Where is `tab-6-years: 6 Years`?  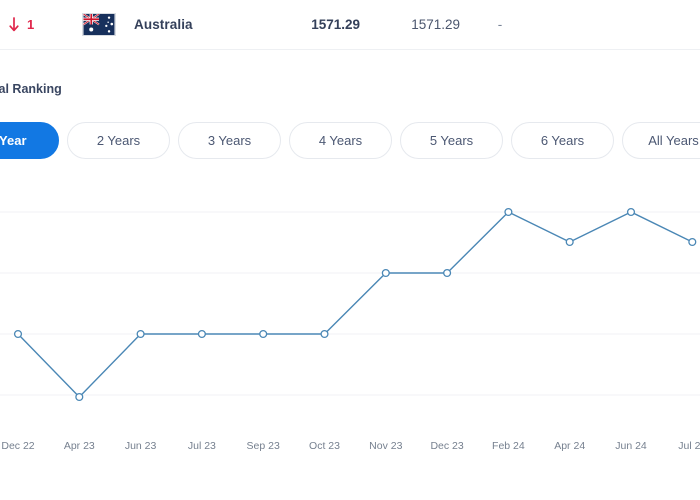
tab-6-years: 6 Years is located at coordinates (562, 140).